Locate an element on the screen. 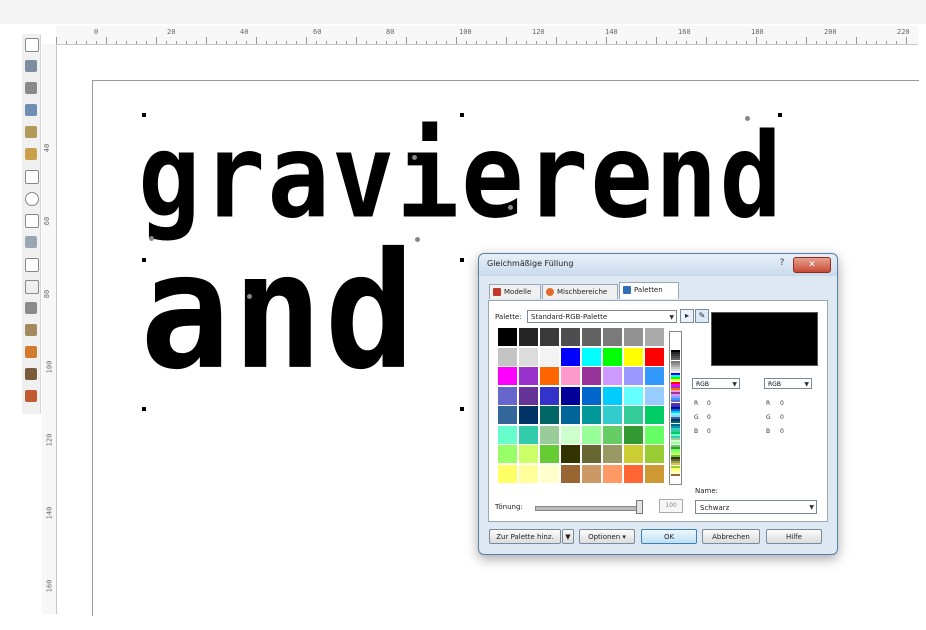  freehand-tool-icon is located at coordinates (31, 132).